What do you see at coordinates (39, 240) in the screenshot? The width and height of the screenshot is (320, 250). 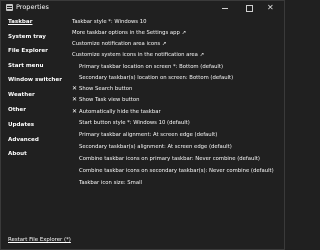 I see `restart-file-explorer-link: Restart File Explorer (*)` at bounding box center [39, 240].